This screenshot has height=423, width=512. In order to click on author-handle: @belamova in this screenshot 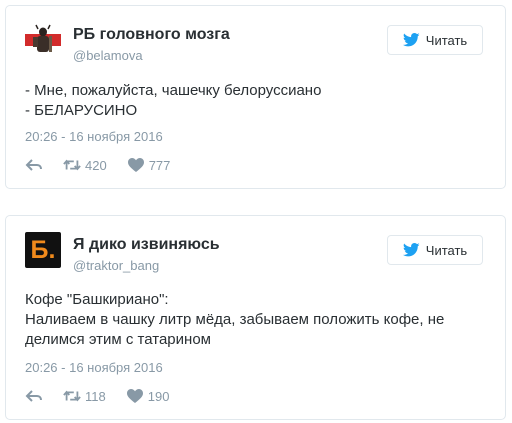, I will do `click(108, 55)`.